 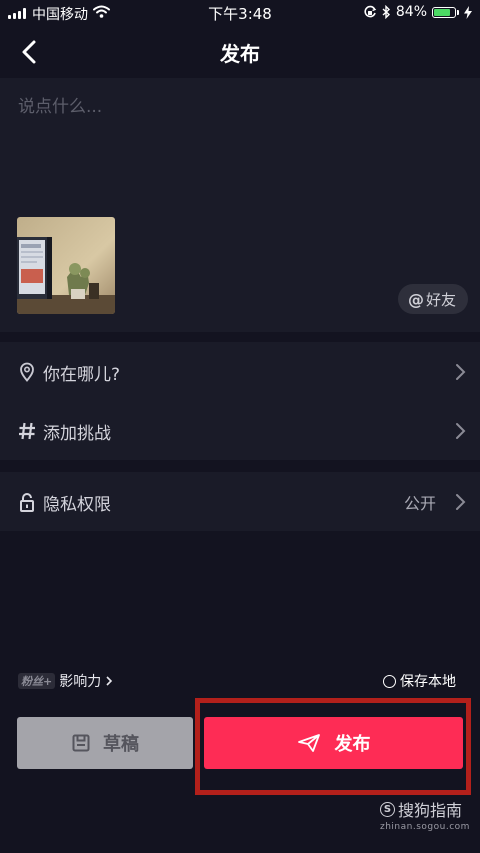 I want to click on location-row: 你在哪儿?, so click(x=240, y=372).